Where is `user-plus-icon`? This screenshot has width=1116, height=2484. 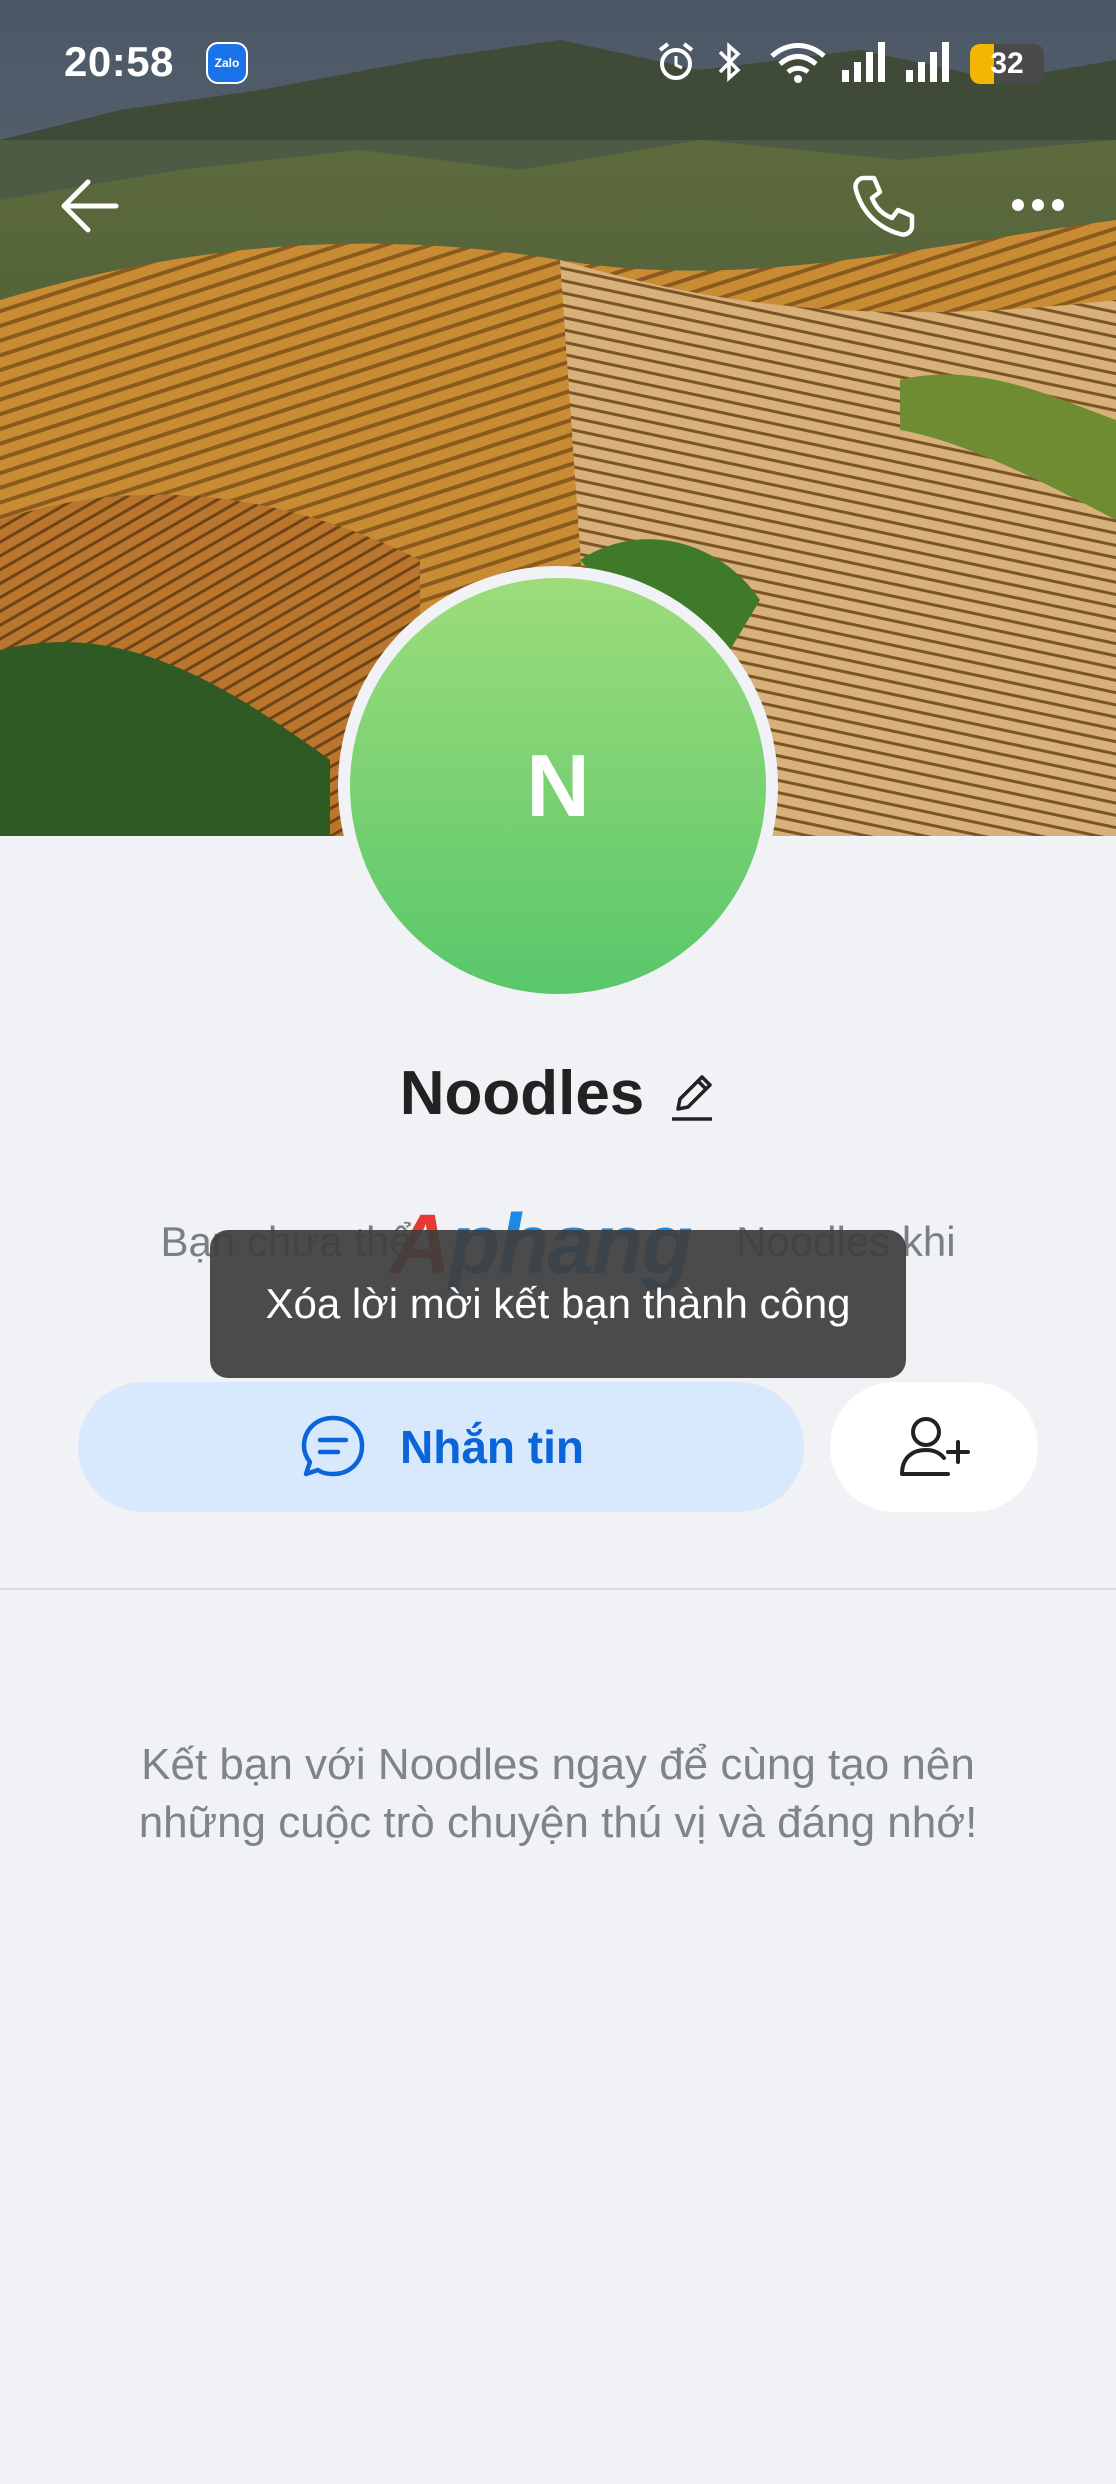
user-plus-icon is located at coordinates (935, 1446).